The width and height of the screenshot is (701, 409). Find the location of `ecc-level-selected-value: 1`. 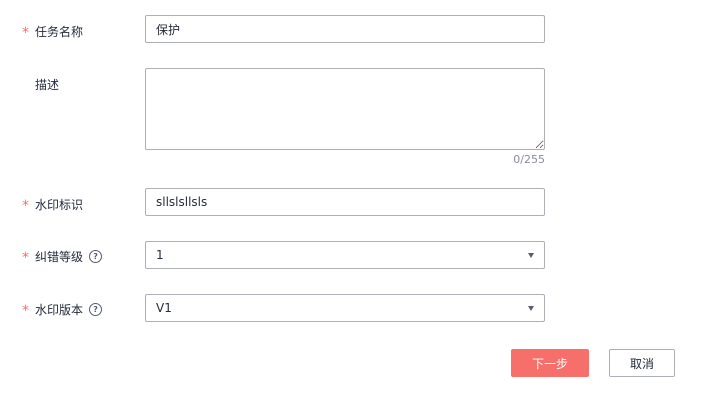

ecc-level-selected-value: 1 is located at coordinates (160, 255).